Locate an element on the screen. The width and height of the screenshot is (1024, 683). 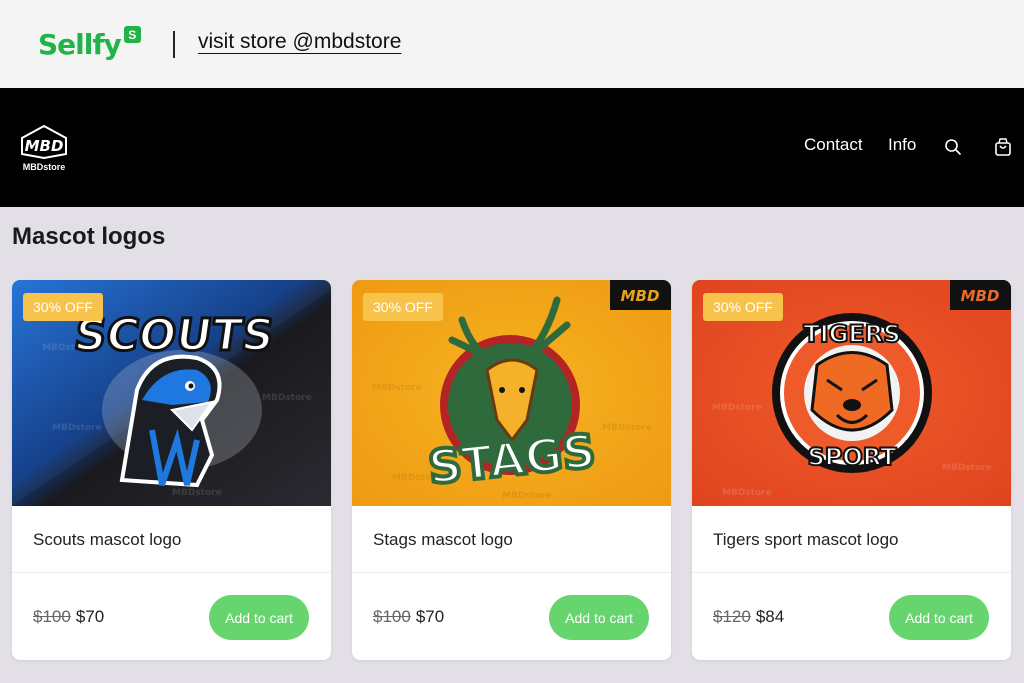
shopping-bag-icon is located at coordinates (1003, 147).